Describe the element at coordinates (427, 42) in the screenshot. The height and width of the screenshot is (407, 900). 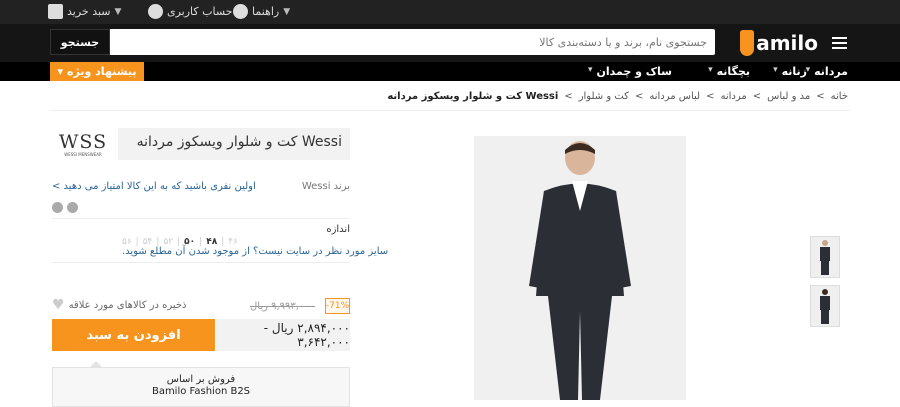
I see `search-input` at that location.